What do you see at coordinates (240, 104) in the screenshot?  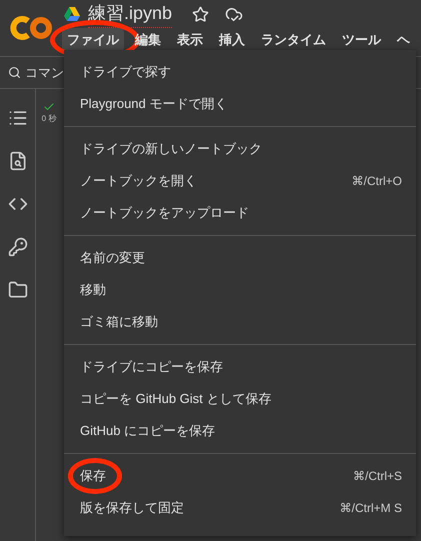 I see `menu-item: Playground モードで開く` at bounding box center [240, 104].